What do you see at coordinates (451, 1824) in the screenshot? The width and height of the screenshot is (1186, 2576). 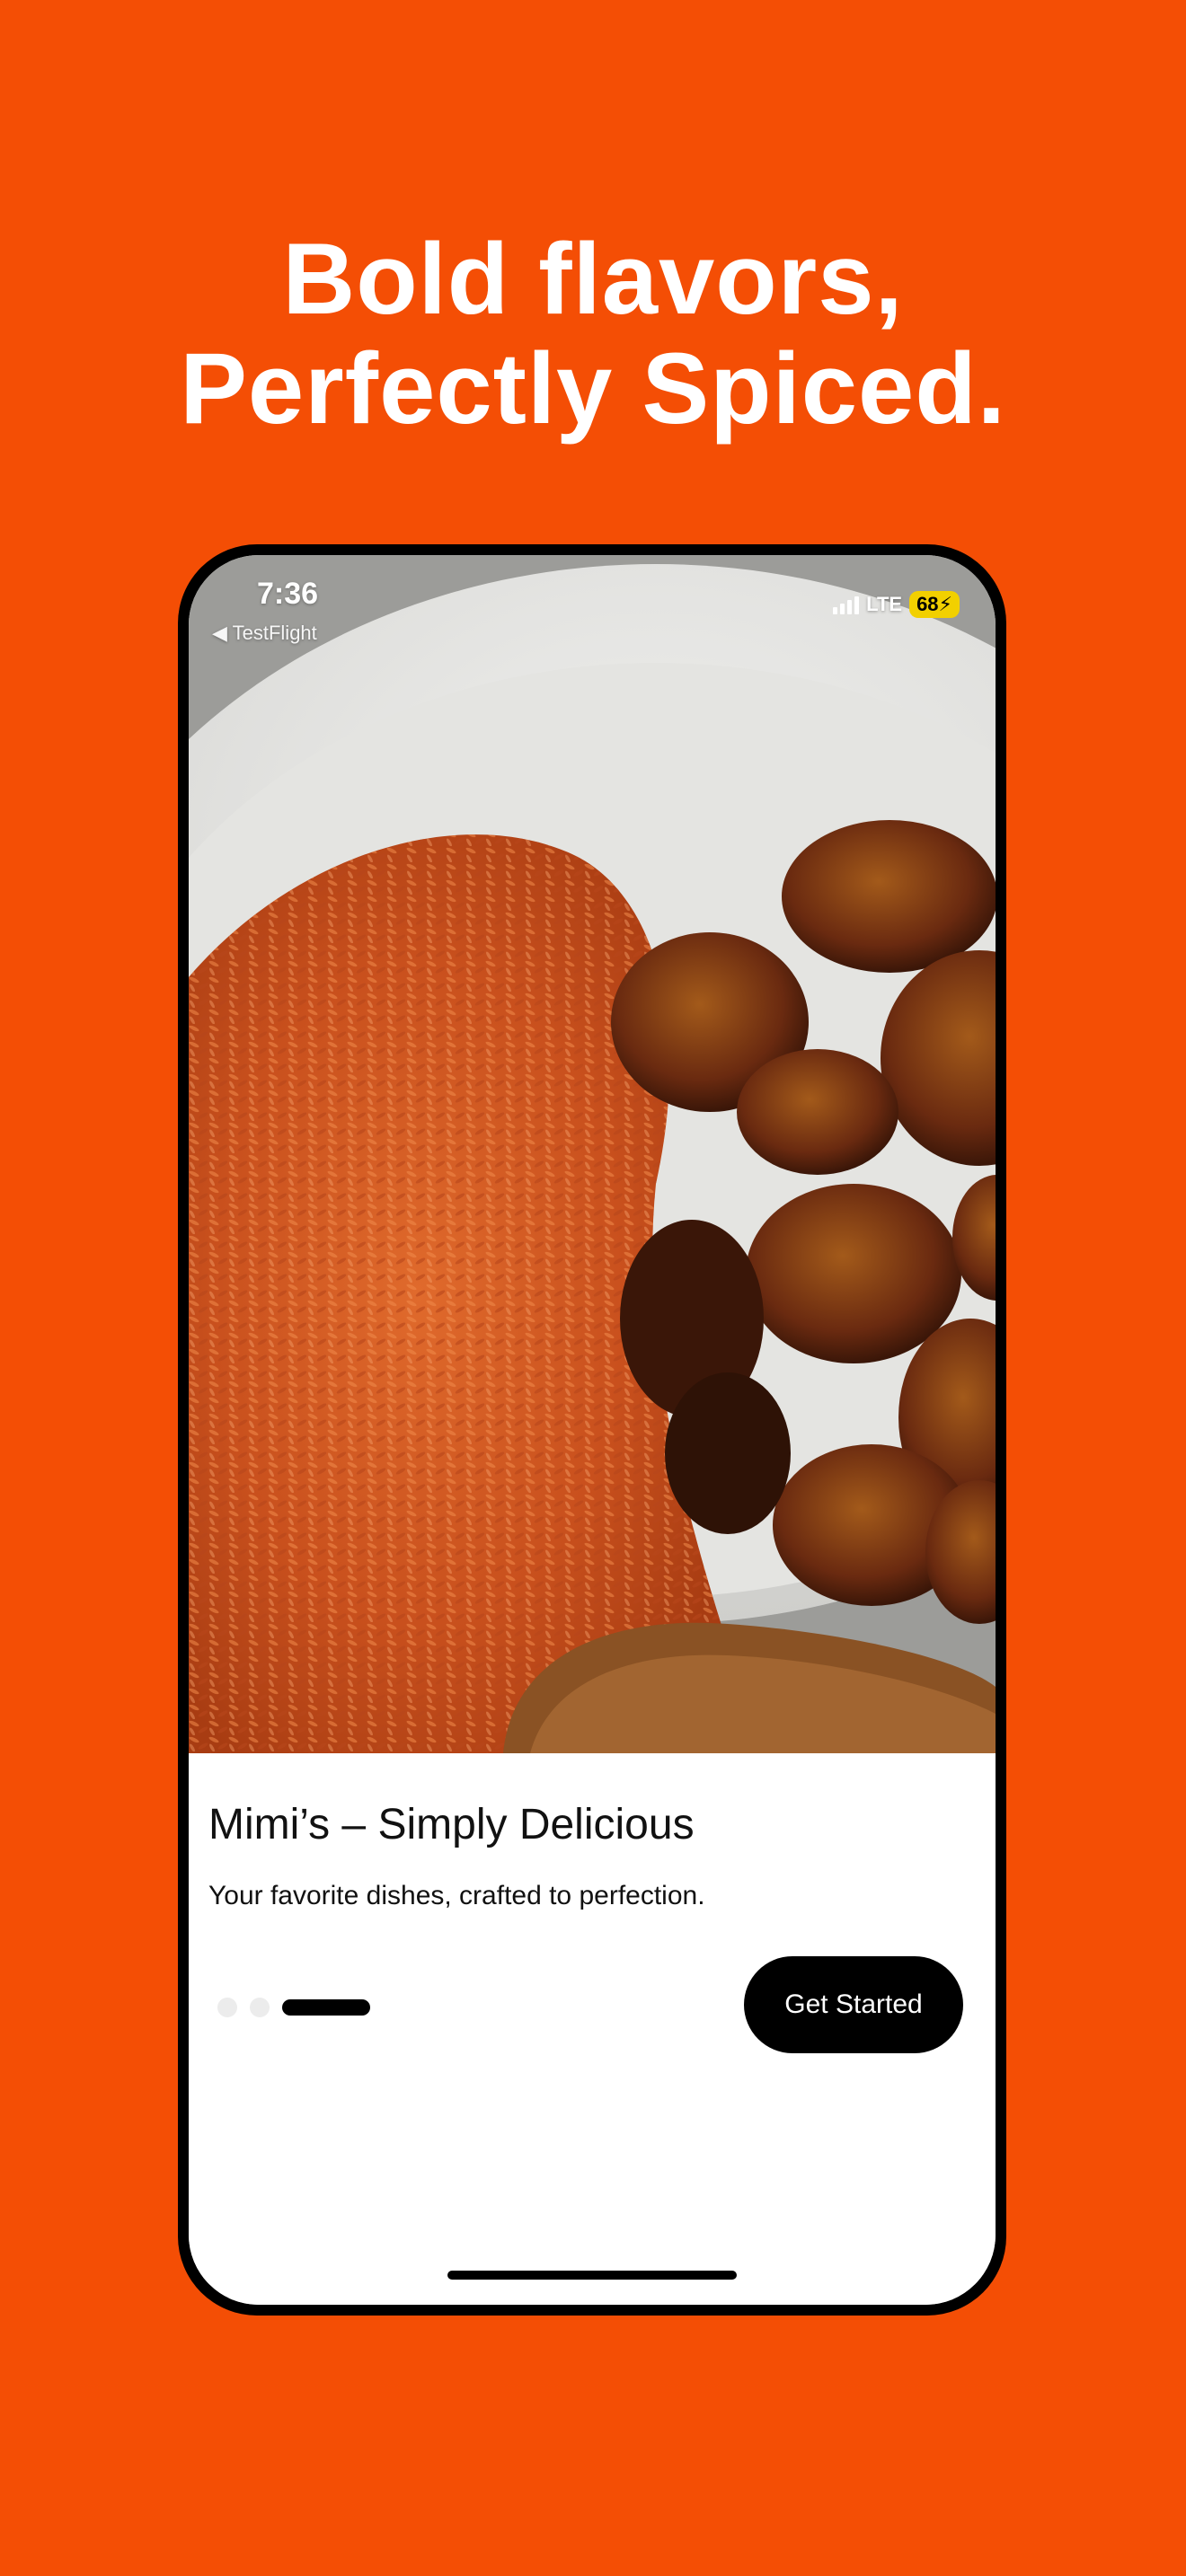 I see `onboarding-title: Mimi’s – Simply Delicious` at bounding box center [451, 1824].